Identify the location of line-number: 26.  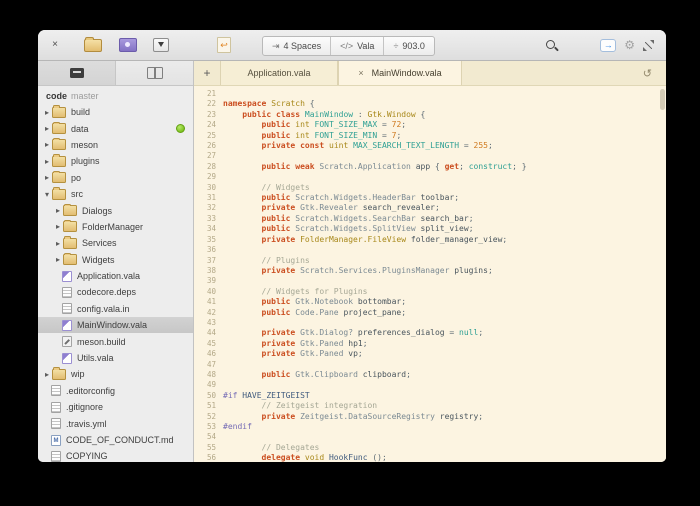
(211, 146).